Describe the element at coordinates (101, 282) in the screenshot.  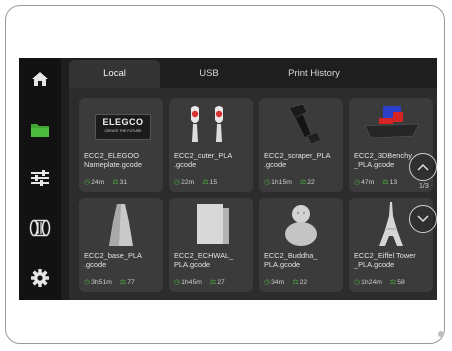
I see `print-time: 3h51m` at that location.